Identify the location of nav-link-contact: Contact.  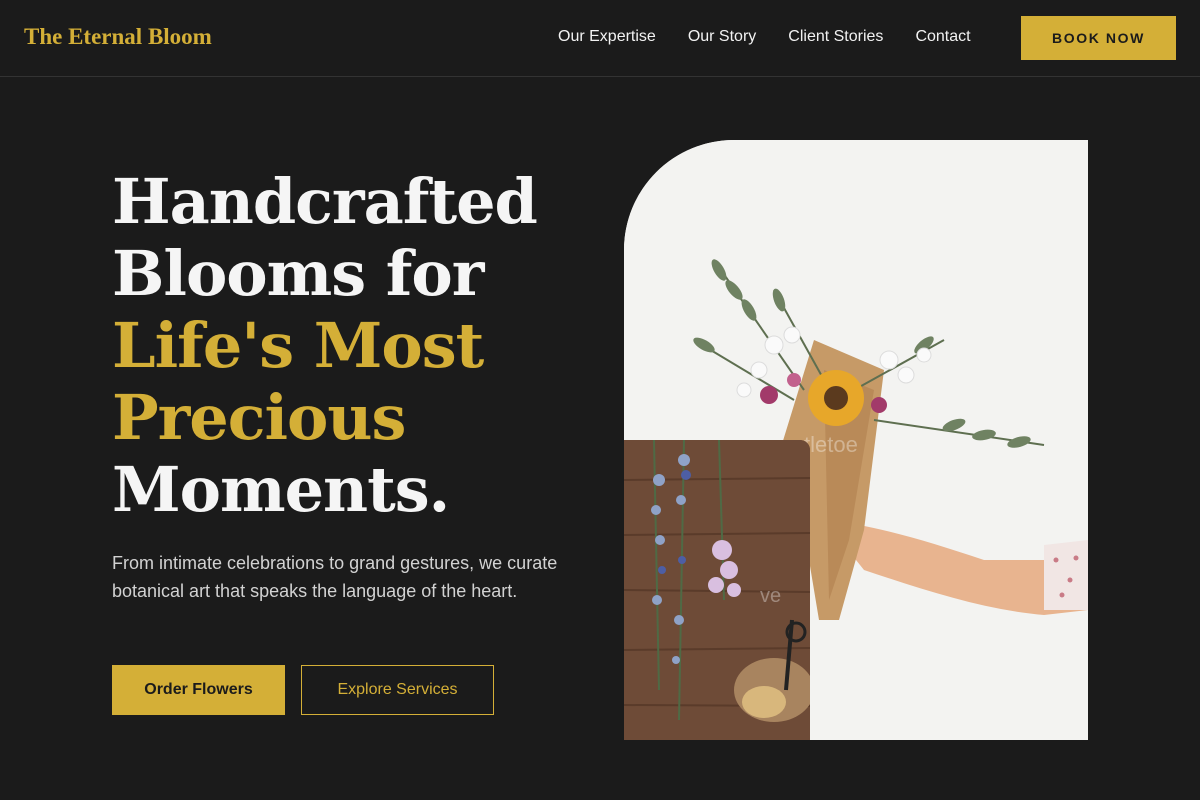
(942, 39).